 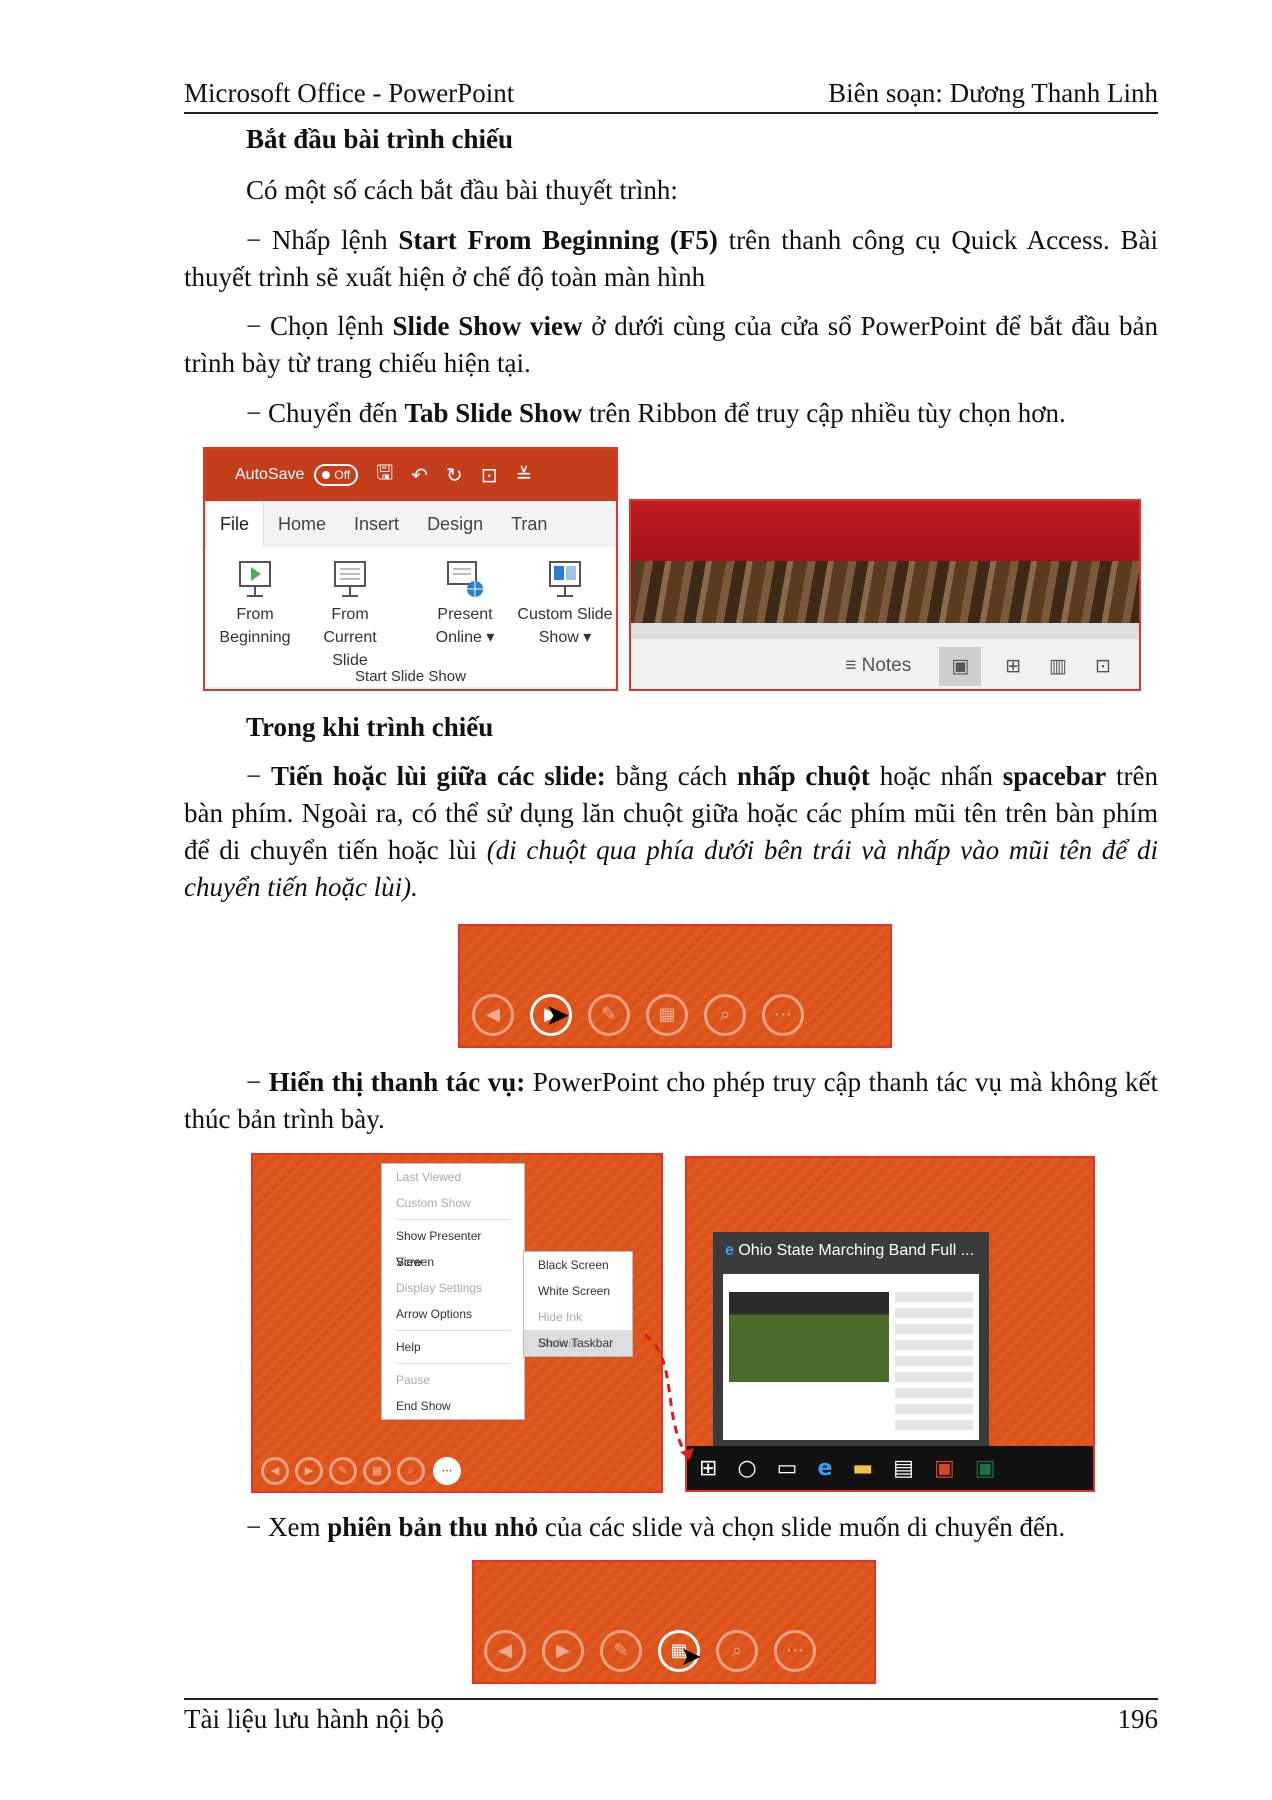 I want to click on custom-slide-show-button: Custom Slide Show ▾, so click(x=565, y=602).